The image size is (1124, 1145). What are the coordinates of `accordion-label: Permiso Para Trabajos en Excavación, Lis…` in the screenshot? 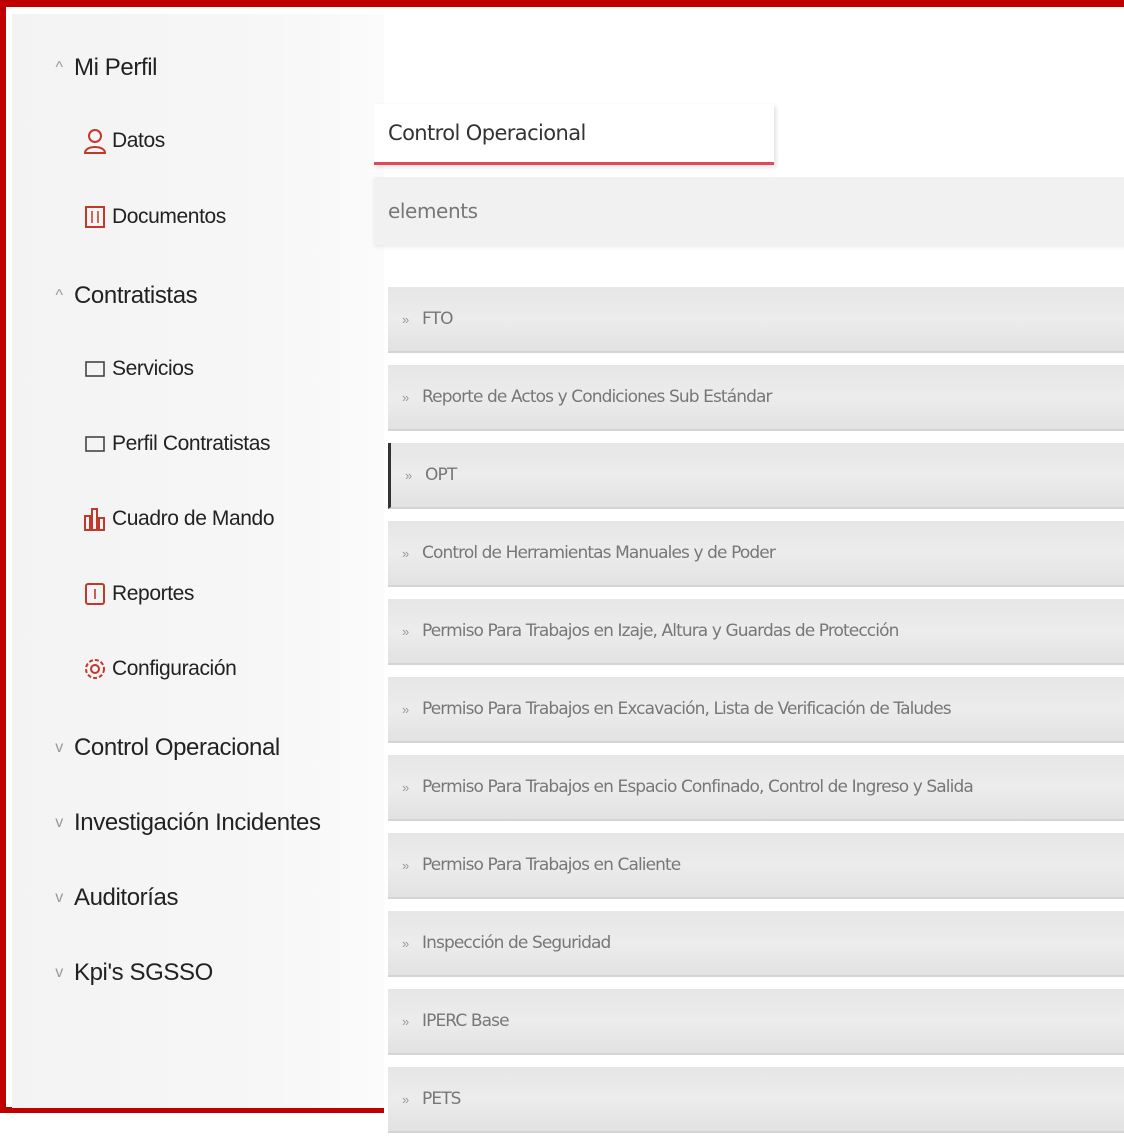 It's located at (687, 709).